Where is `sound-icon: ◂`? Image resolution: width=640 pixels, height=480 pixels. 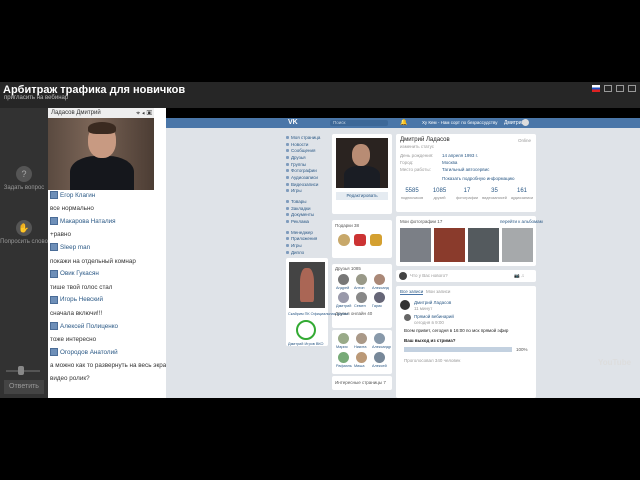 sound-icon: ◂ is located at coordinates (143, 113).